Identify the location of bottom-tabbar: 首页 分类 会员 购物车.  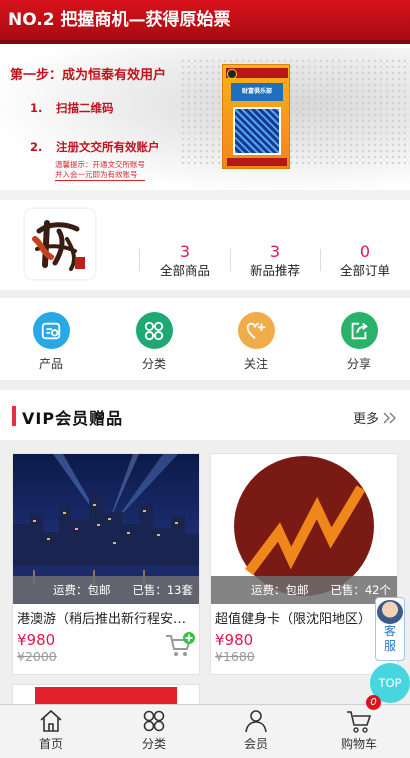
(205, 731).